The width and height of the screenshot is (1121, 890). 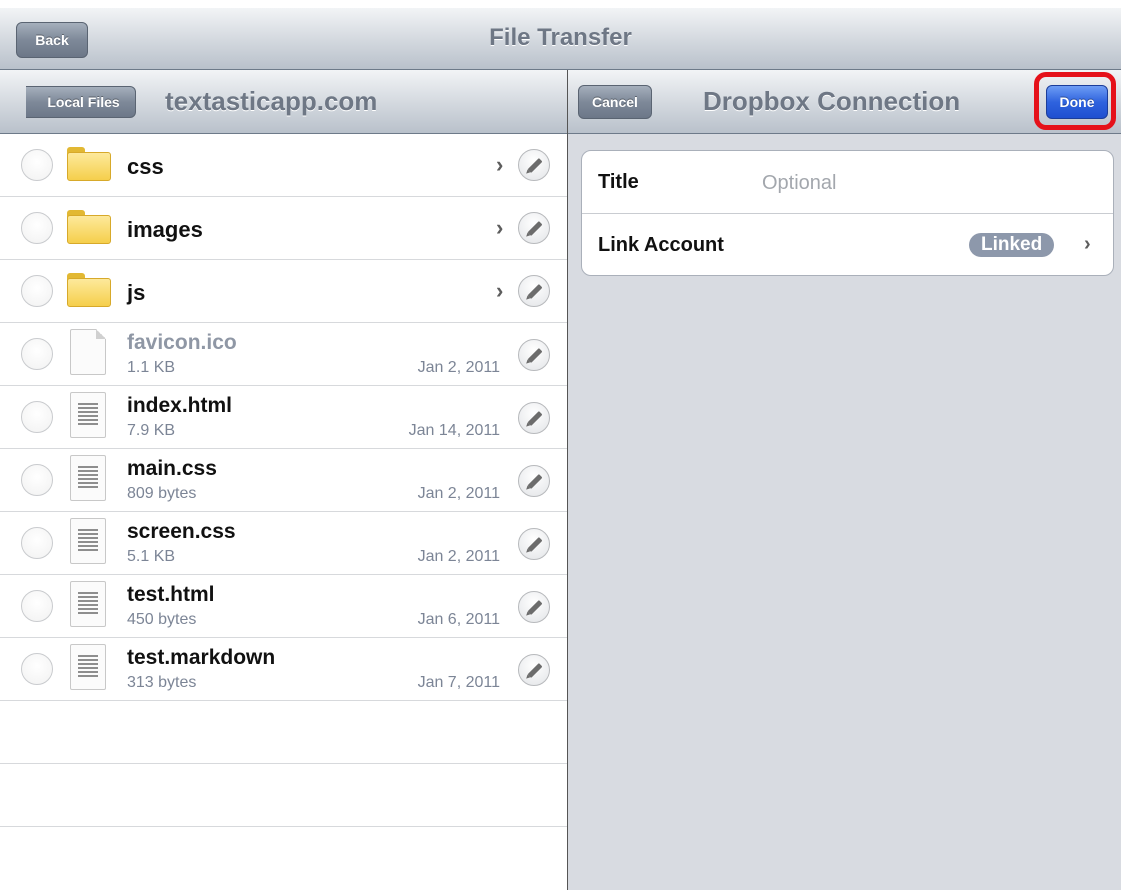 What do you see at coordinates (283, 417) in the screenshot?
I see `file-row: index.html 7.9 KB Jan 14, 2011` at bounding box center [283, 417].